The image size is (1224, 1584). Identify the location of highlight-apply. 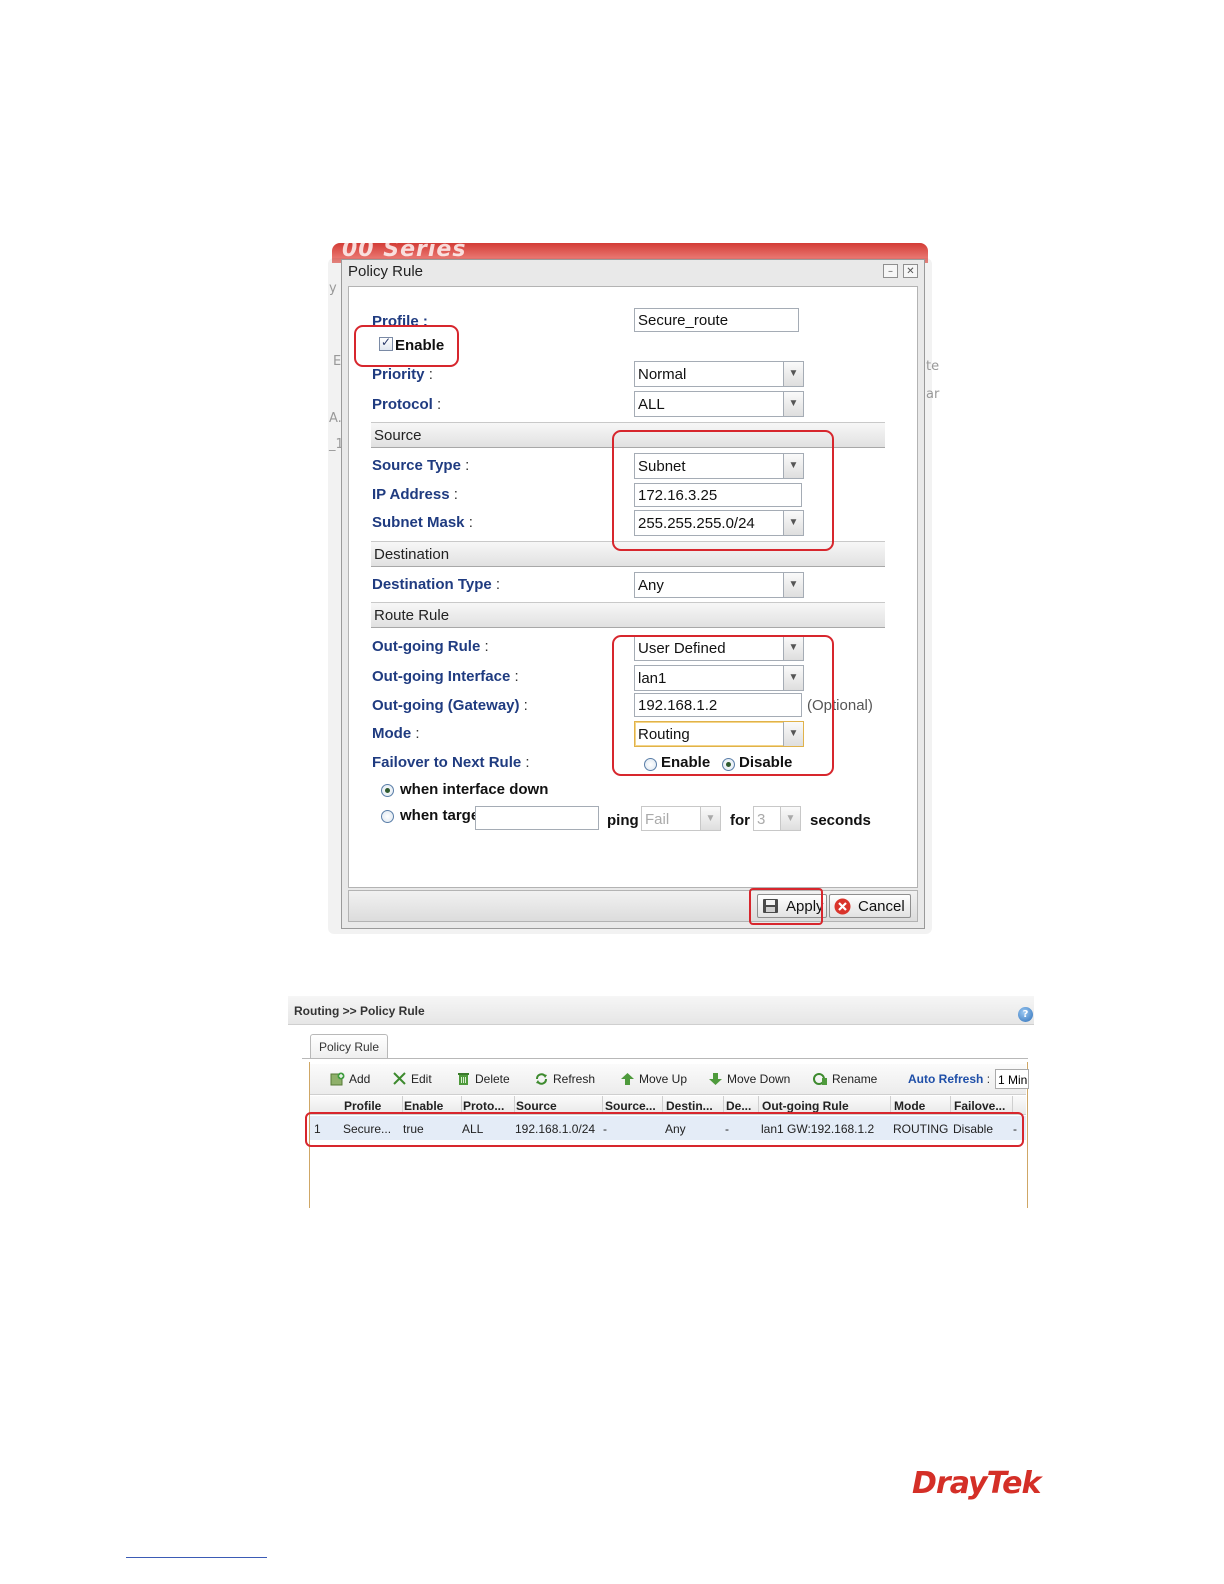
(786, 906).